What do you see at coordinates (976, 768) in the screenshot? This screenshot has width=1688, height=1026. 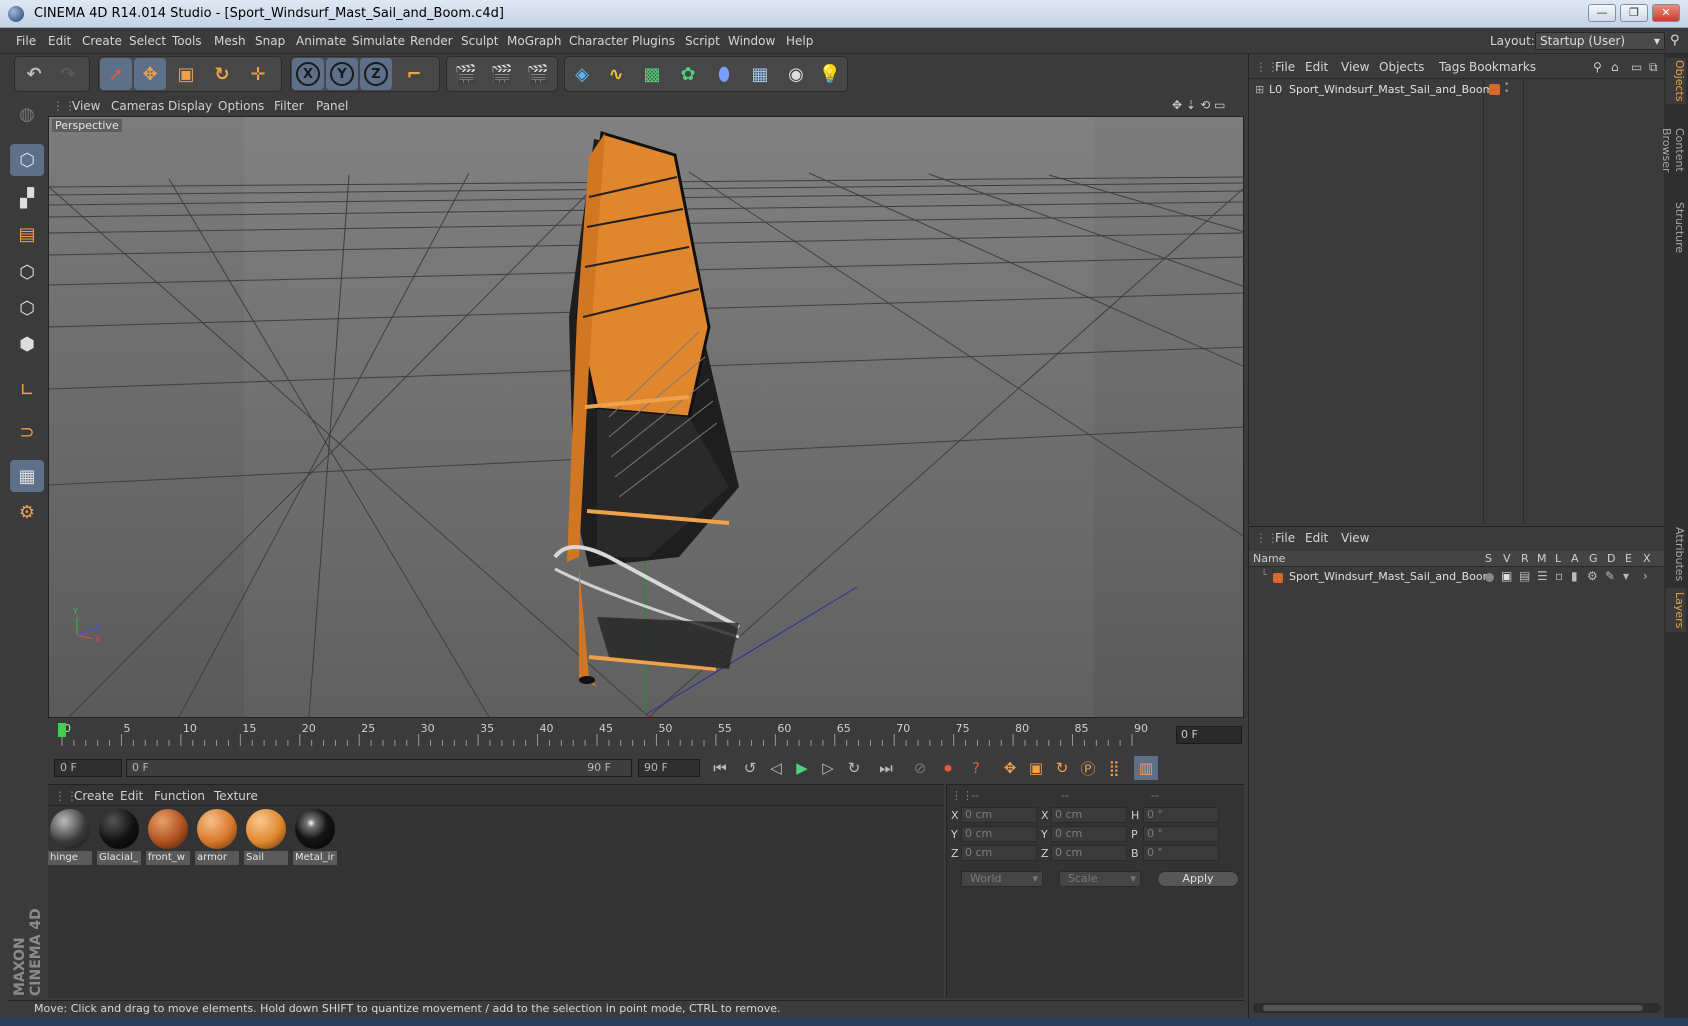 I see `keyframe-selection-icon: ?` at bounding box center [976, 768].